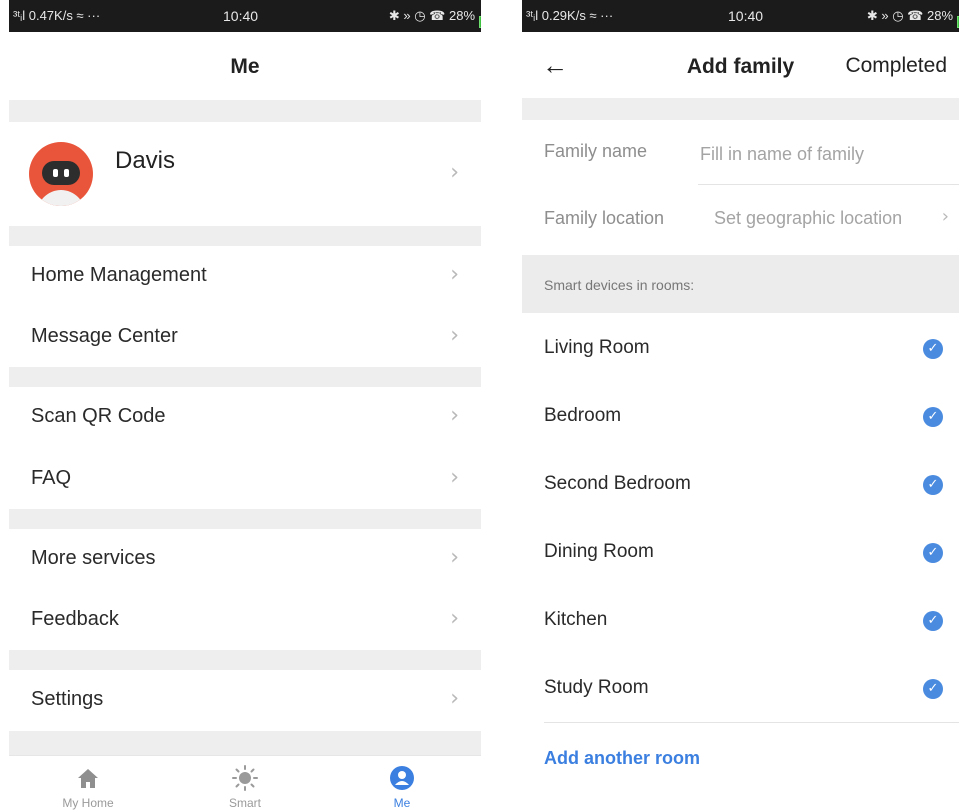 This screenshot has height=812, width=959. I want to click on completed-button: Completed, so click(896, 66).